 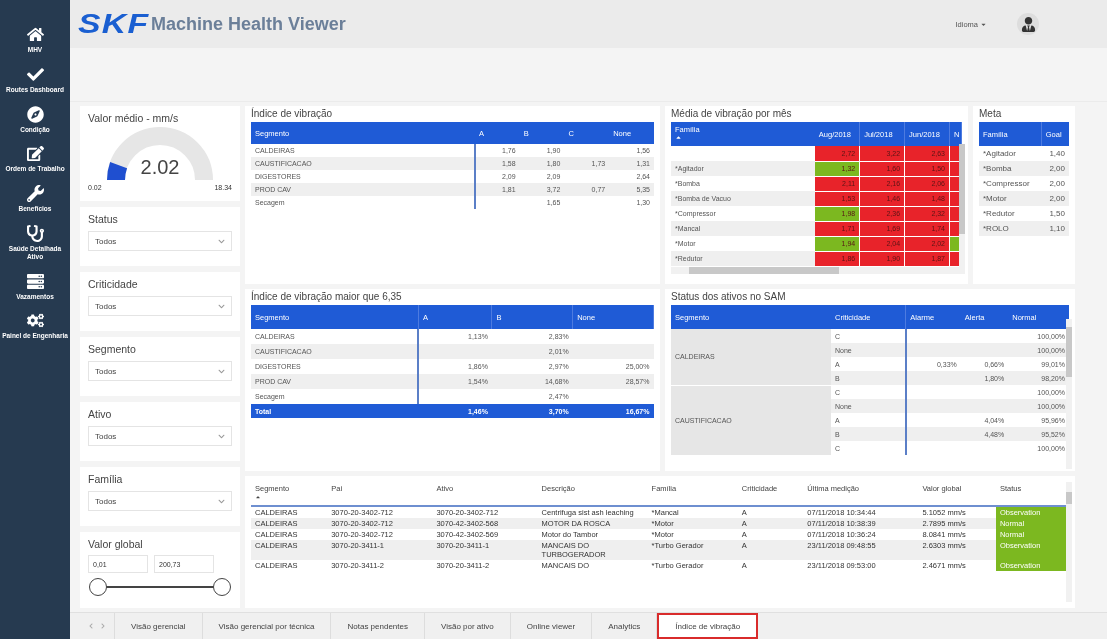 What do you see at coordinates (1010, 153) in the screenshot?
I see `table-cell: *Agitador` at bounding box center [1010, 153].